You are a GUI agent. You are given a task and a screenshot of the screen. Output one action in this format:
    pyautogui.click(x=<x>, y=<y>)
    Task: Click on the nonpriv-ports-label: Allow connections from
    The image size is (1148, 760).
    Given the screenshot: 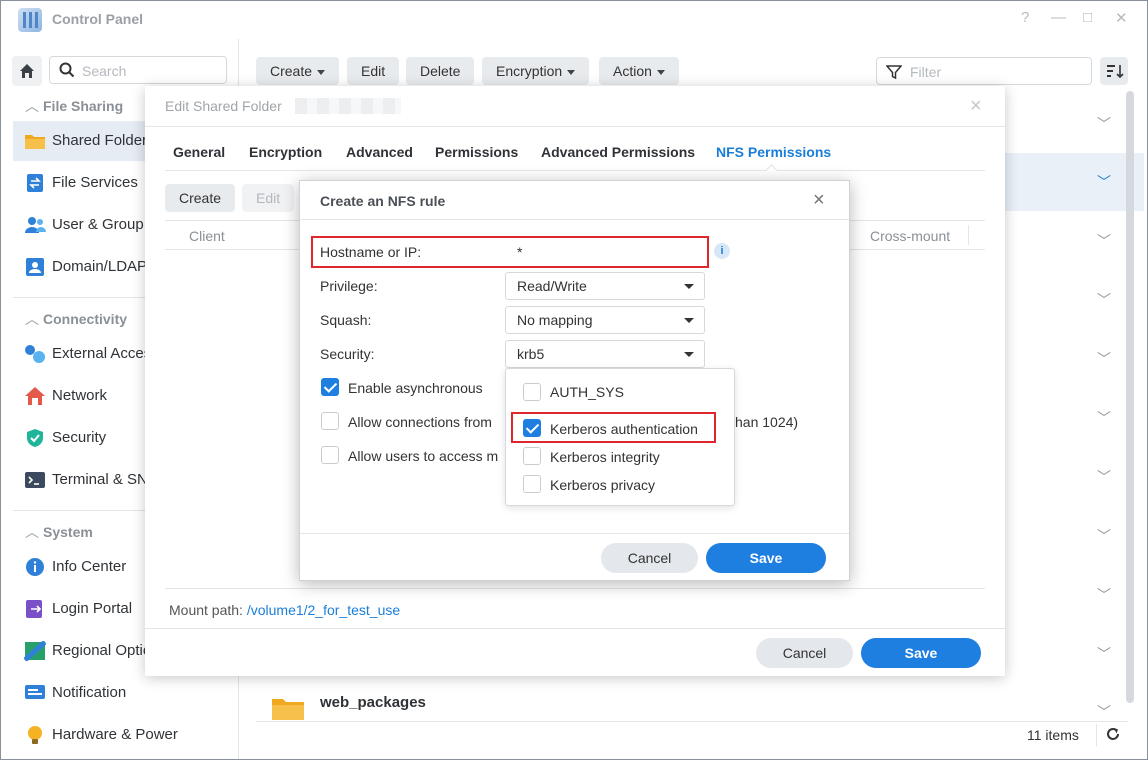 What is the action you would take?
    pyautogui.click(x=420, y=422)
    